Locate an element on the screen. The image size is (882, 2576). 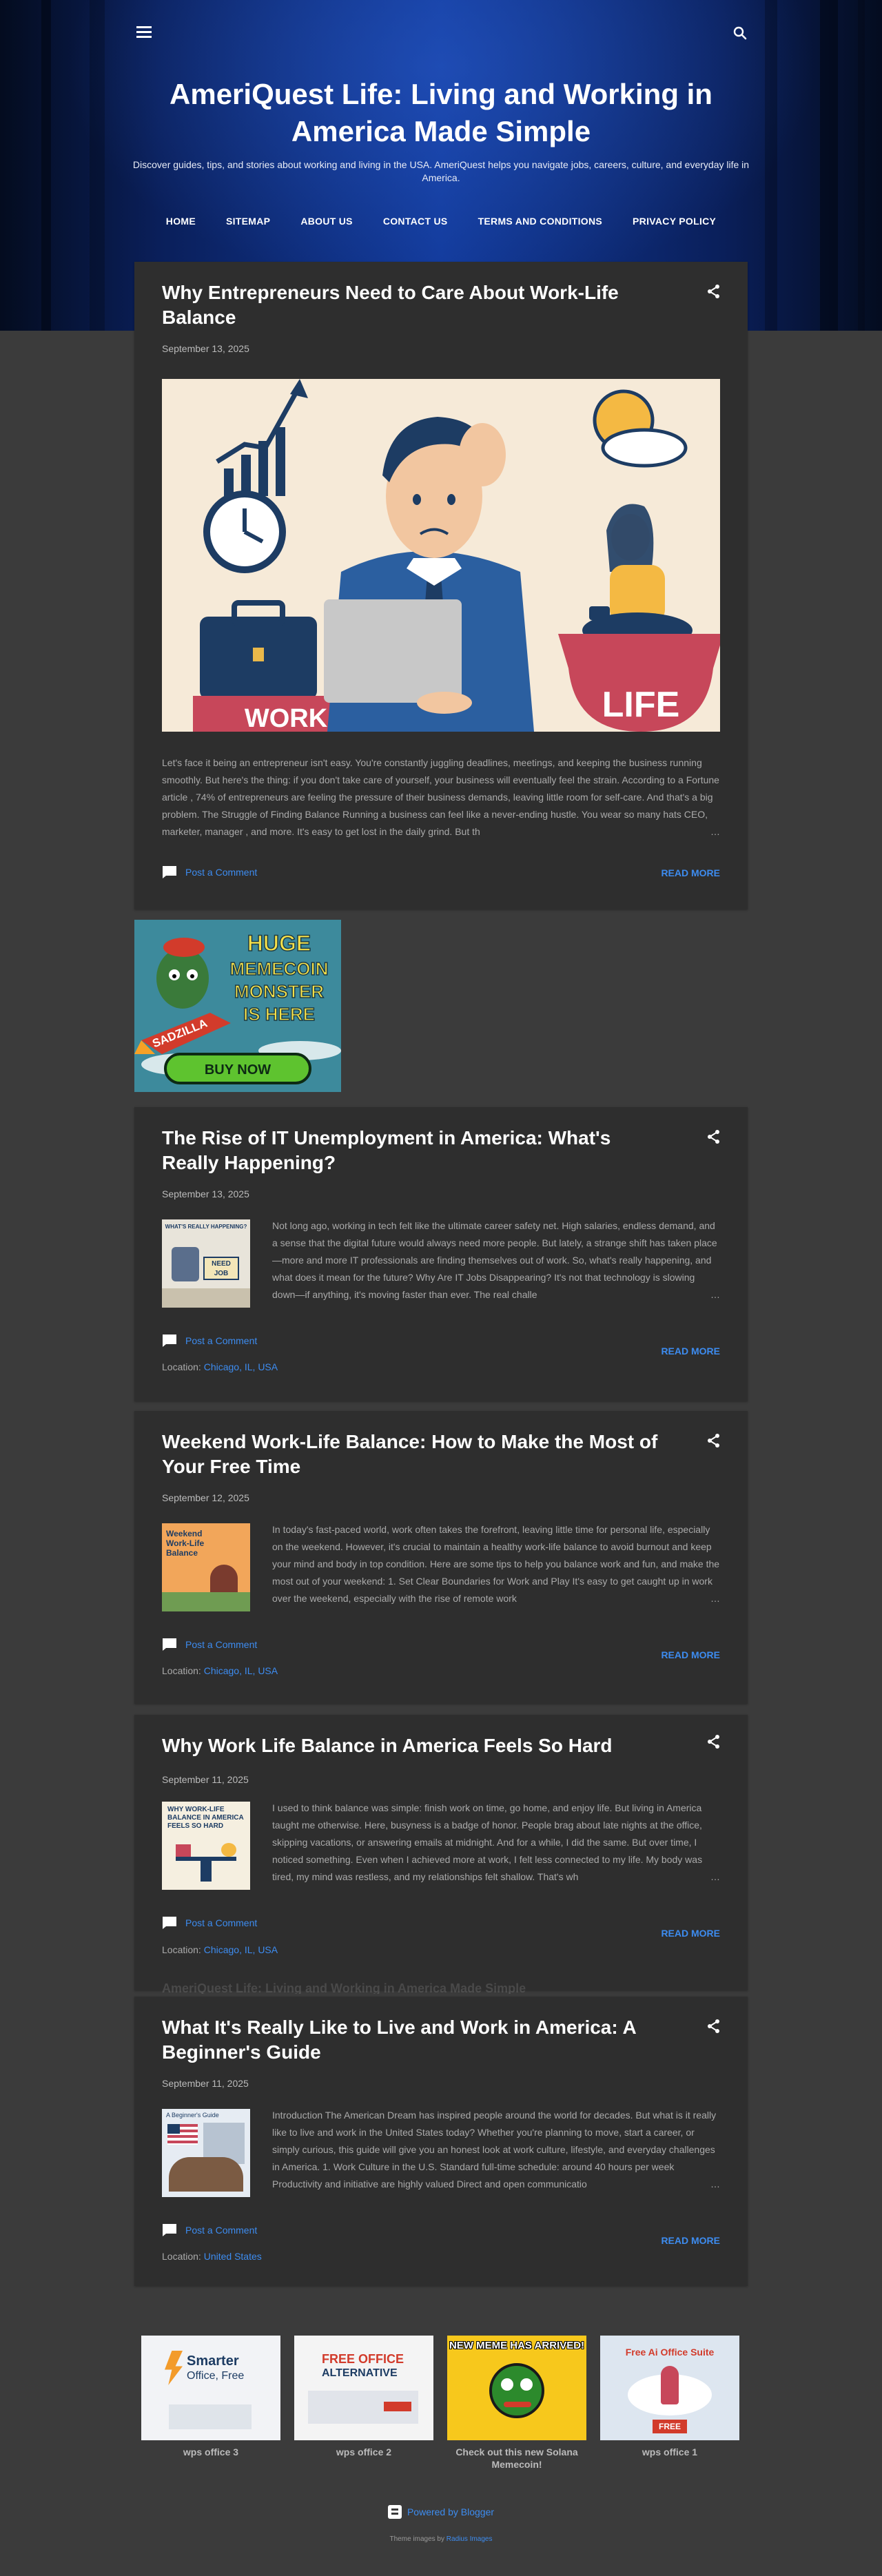
gadget-caption: wps office 3 is located at coordinates (210, 2452).